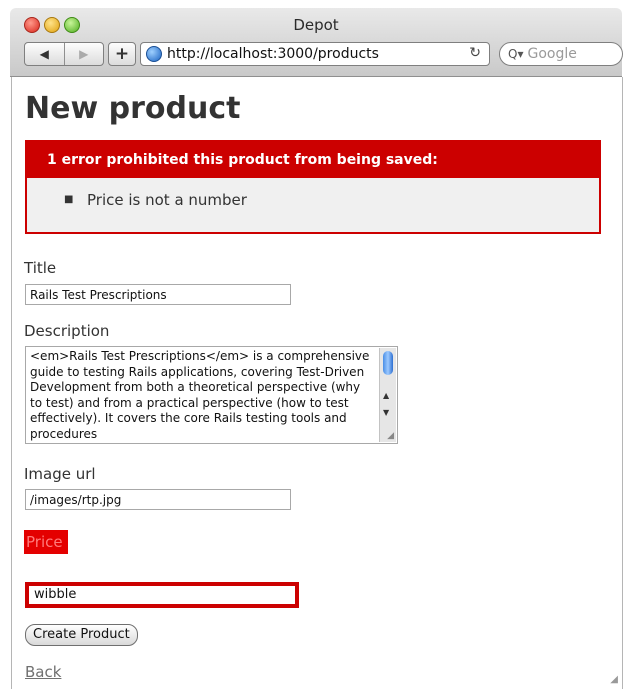 Image resolution: width=630 pixels, height=696 pixels. What do you see at coordinates (167, 200) in the screenshot?
I see `error-message: Price is not a number` at bounding box center [167, 200].